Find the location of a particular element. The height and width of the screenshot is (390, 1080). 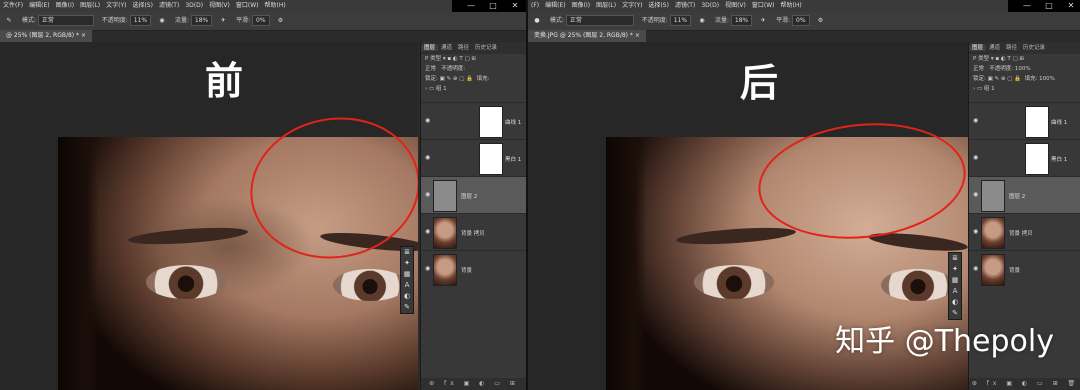

brush-tool-icon: ✎ is located at coordinates (9, 21).